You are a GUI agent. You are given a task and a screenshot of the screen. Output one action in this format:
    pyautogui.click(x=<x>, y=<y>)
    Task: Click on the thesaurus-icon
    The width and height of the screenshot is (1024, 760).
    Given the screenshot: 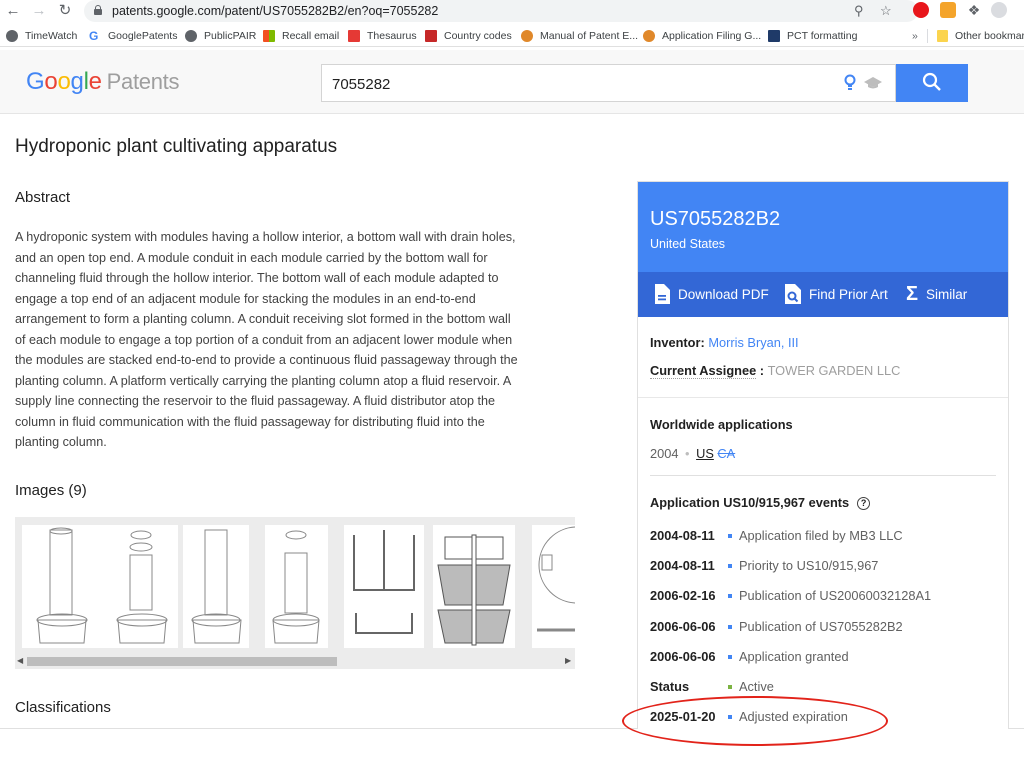 What is the action you would take?
    pyautogui.click(x=354, y=36)
    